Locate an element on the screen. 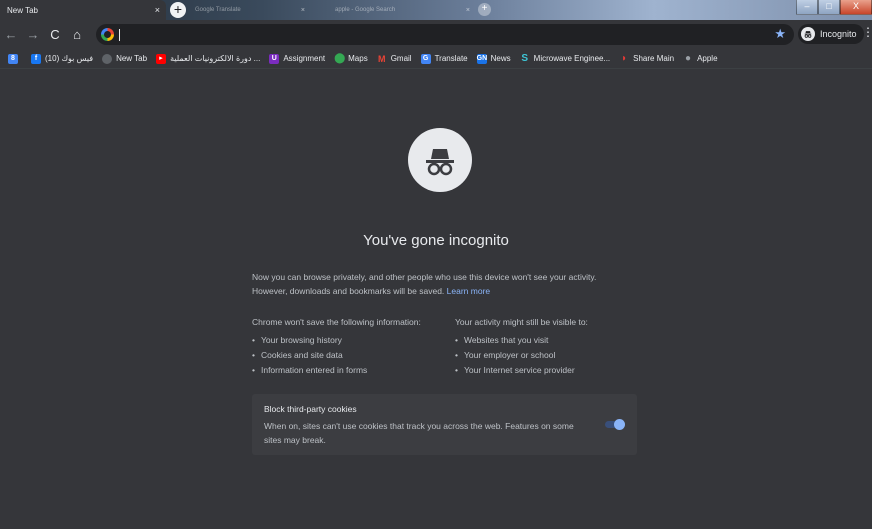  bookmark-news: GN News is located at coordinates (493, 58).